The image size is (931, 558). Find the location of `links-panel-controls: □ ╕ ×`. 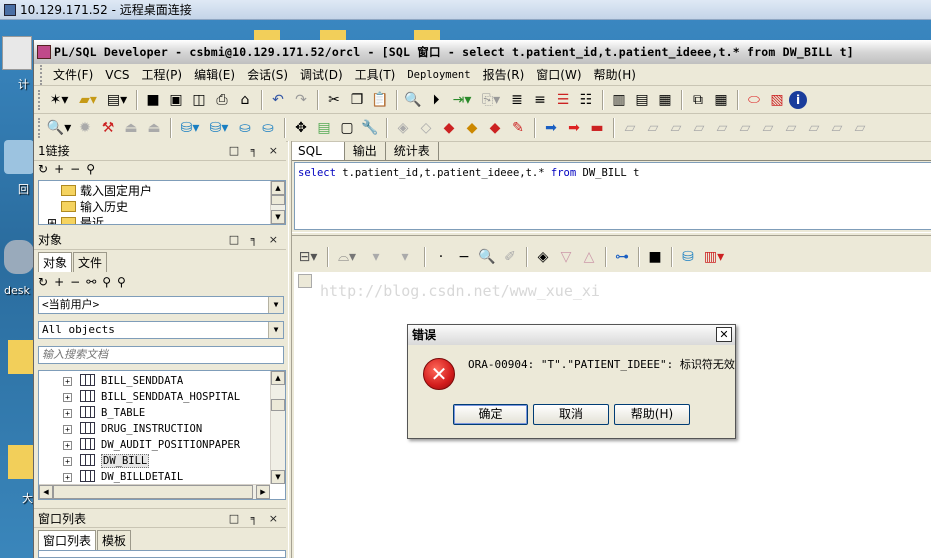

links-panel-controls: □ ╕ × is located at coordinates (255, 151).